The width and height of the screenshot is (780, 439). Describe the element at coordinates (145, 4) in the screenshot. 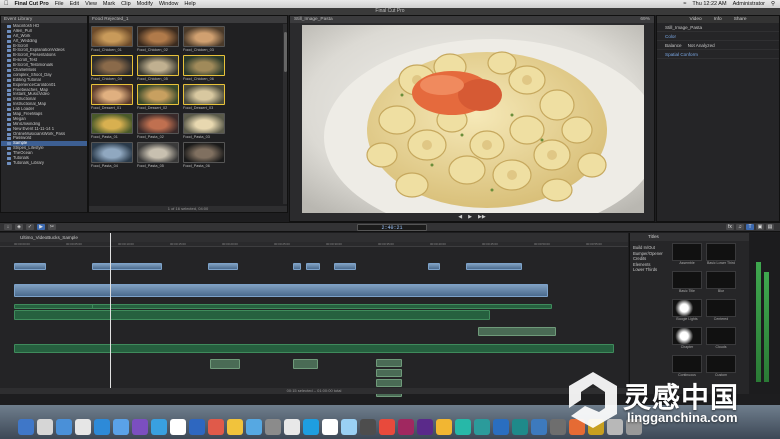

I see `menu-modify: Modify` at that location.